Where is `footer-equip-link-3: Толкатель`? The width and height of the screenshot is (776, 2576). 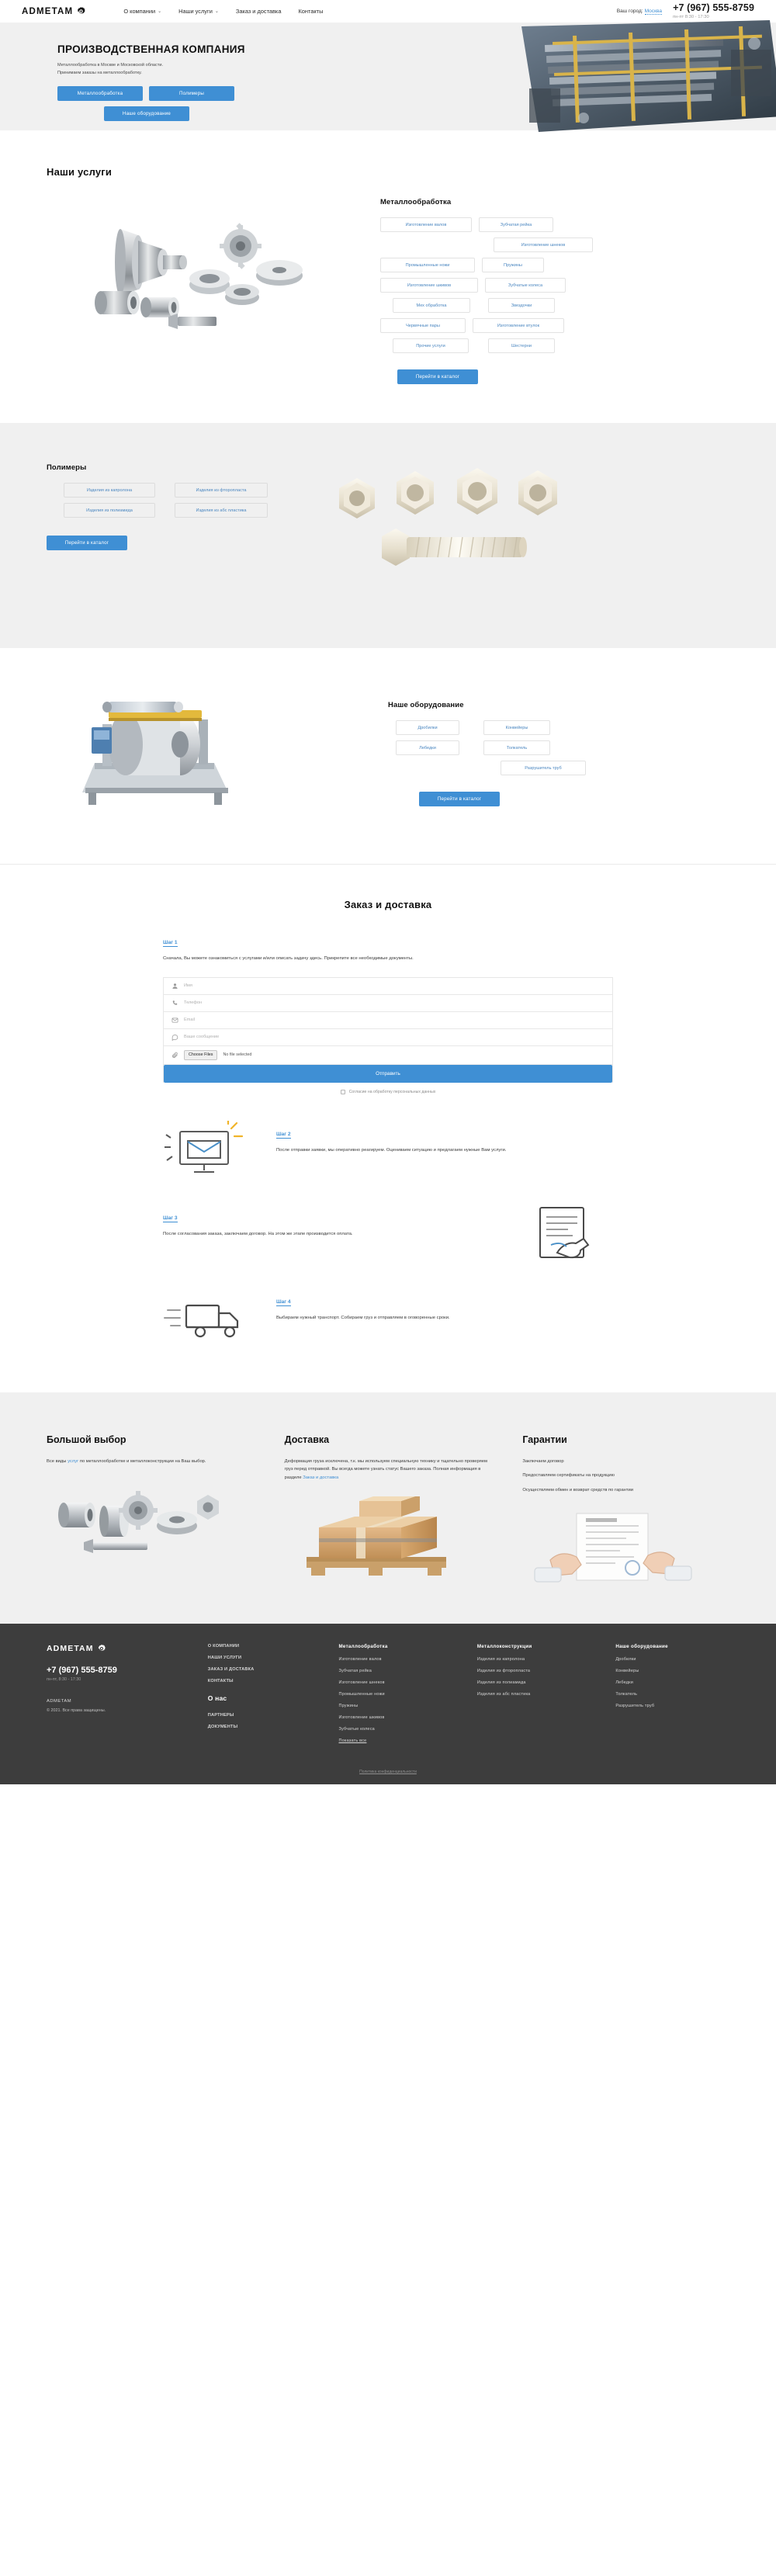
footer-equip-link-3: Толкатель is located at coordinates (672, 1694).